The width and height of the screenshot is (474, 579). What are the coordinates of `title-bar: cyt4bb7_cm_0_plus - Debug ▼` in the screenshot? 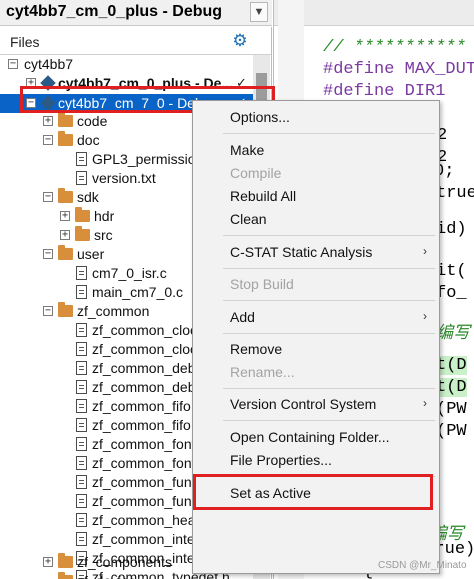 It's located at (136, 13).